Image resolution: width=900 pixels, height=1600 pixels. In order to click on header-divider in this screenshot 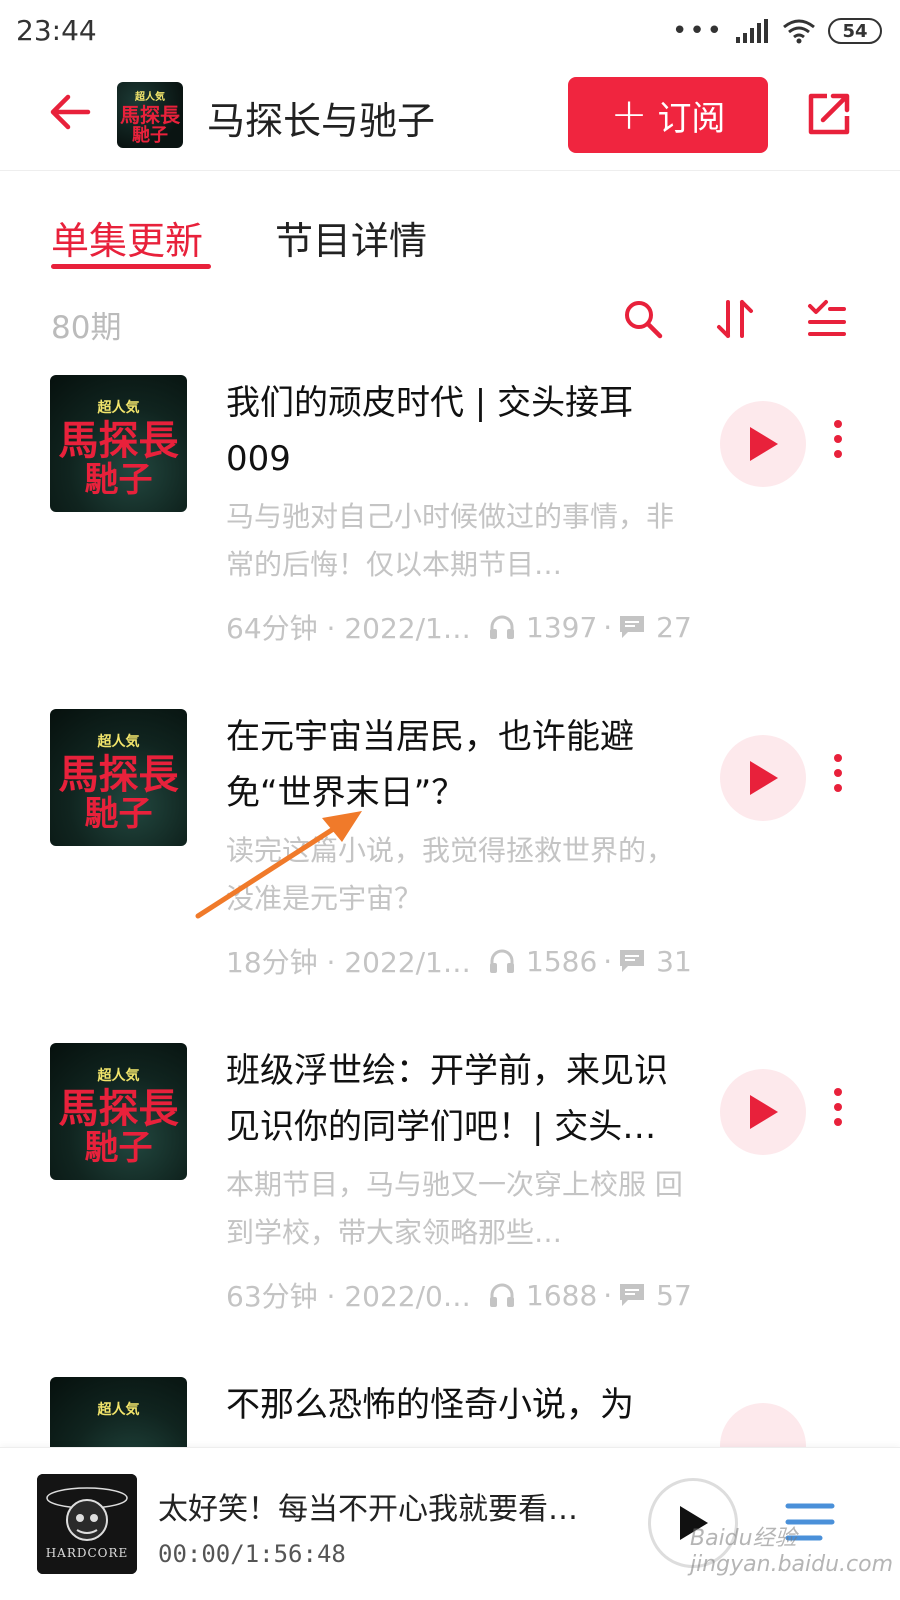, I will do `click(450, 170)`.